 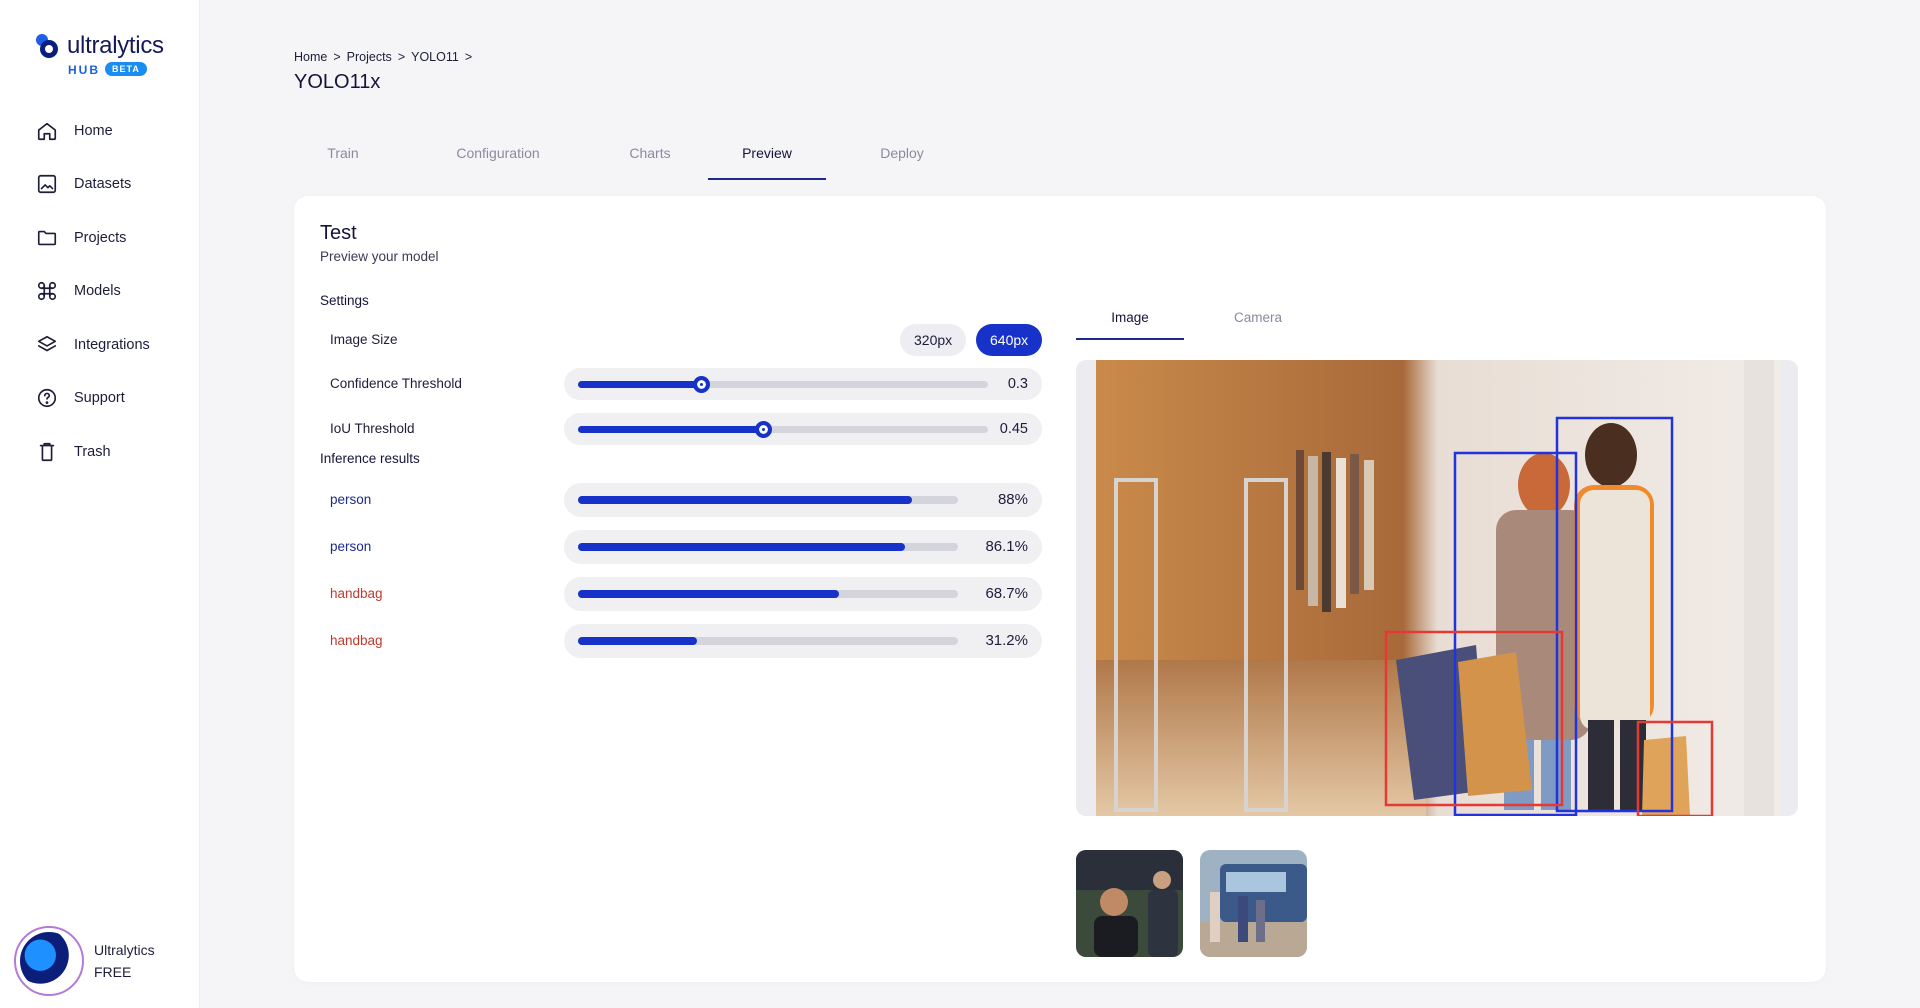 I want to click on breadcrumb: Home > Projects > YOLO11 >, so click(x=383, y=57).